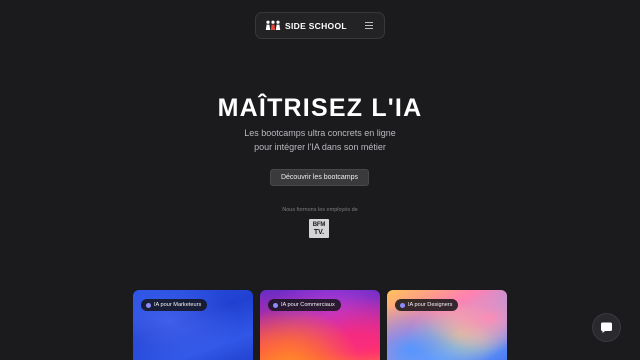 This screenshot has width=640, height=360. Describe the element at coordinates (178, 305) in the screenshot. I see `card-tag-label: IA pour Marketeurs` at that location.